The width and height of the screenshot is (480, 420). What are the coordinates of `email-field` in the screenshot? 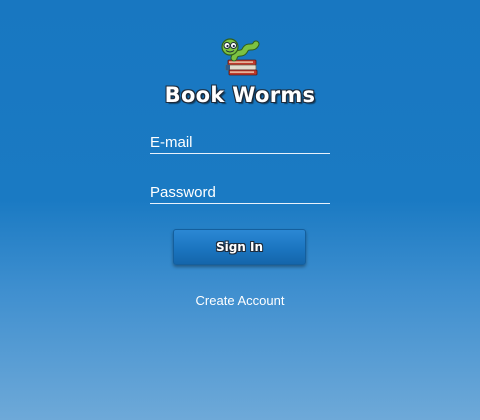 It's located at (240, 142).